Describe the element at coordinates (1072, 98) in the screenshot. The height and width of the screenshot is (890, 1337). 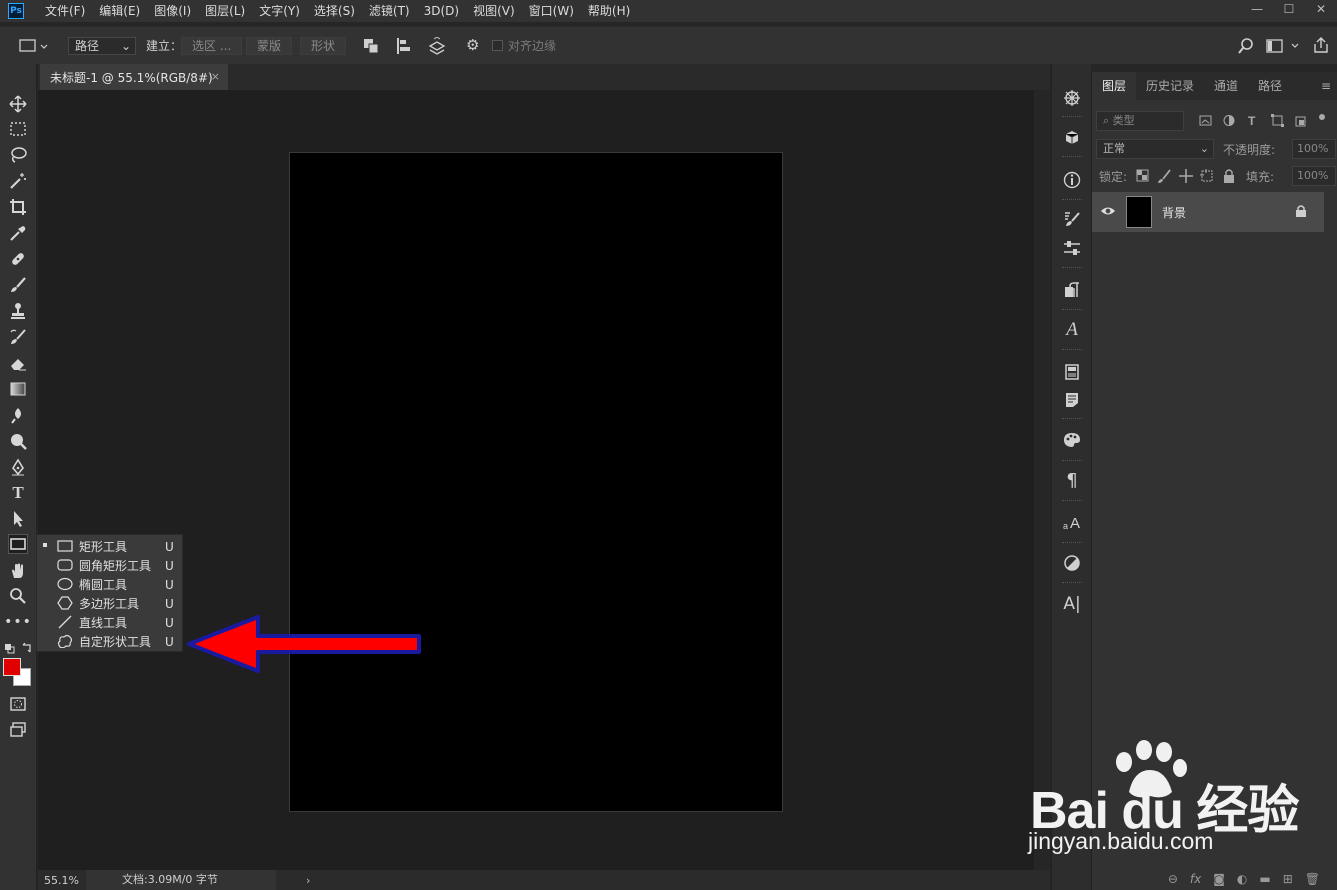
I see `navigator-icon` at that location.